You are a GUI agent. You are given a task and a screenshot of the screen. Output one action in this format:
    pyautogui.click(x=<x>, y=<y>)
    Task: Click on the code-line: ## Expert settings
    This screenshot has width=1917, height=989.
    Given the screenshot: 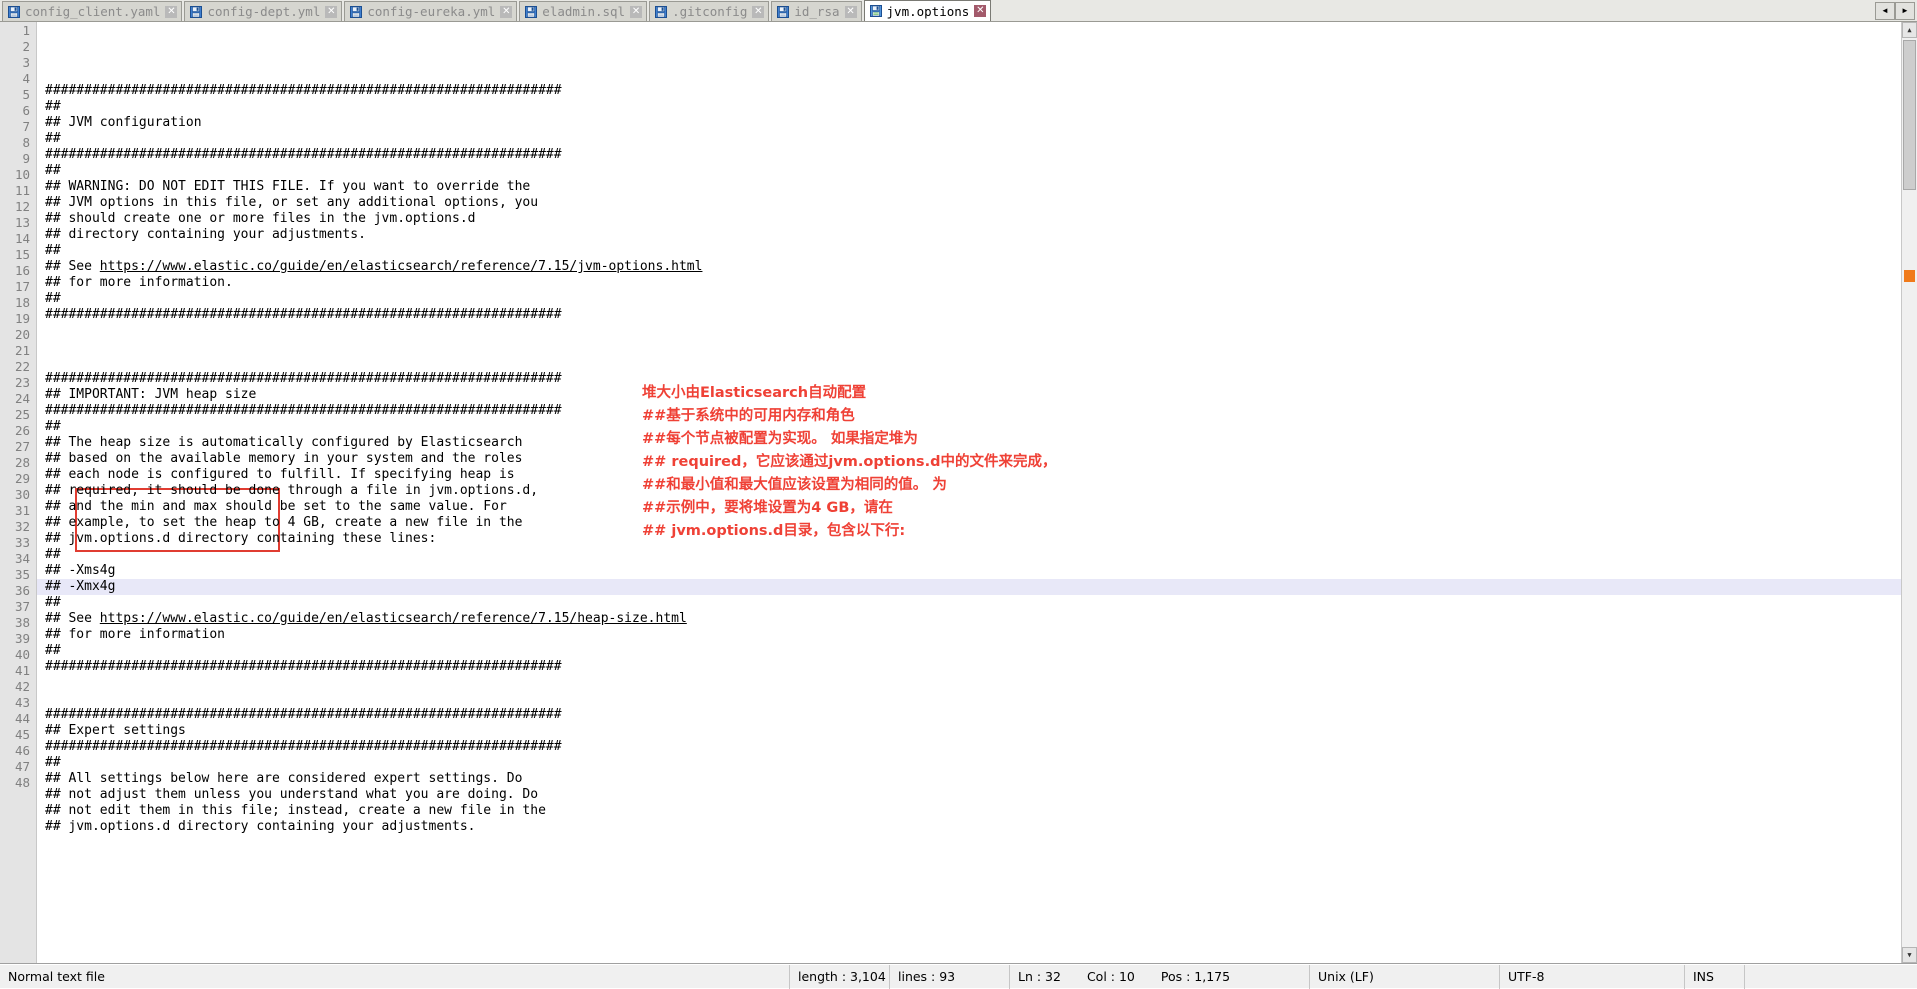 What is the action you would take?
    pyautogui.click(x=981, y=731)
    